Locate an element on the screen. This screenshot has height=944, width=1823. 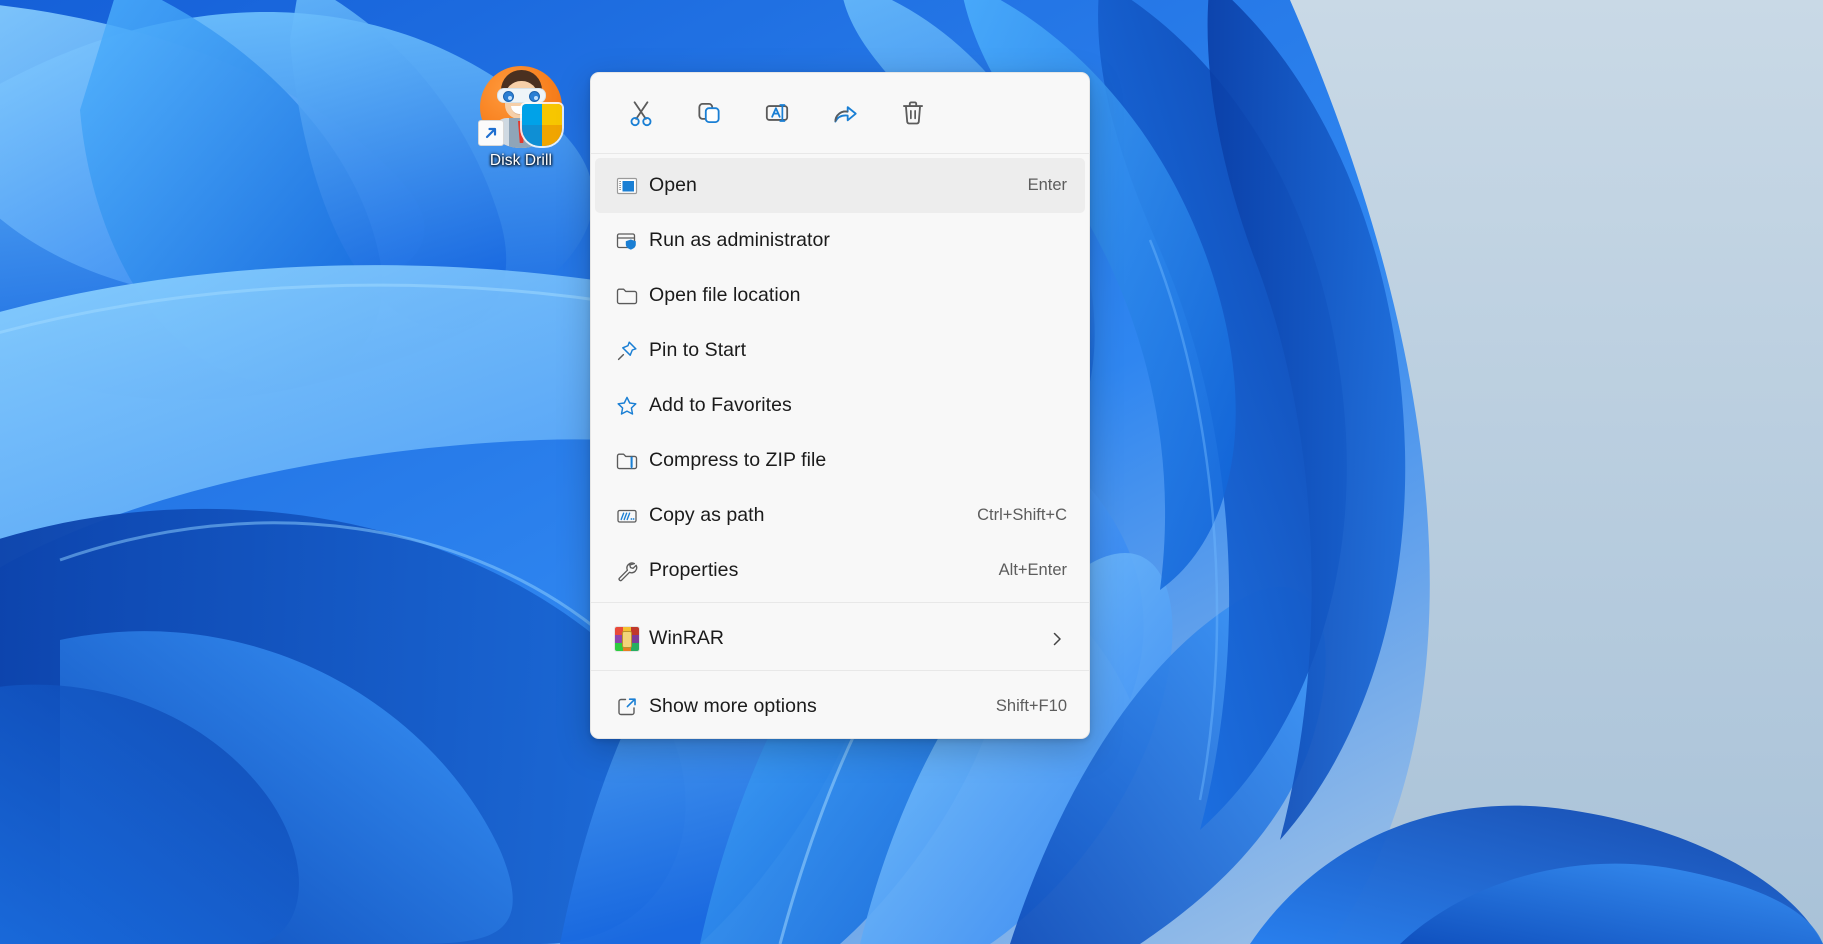
menu-item-winrar: WinRAR is located at coordinates (840, 638).